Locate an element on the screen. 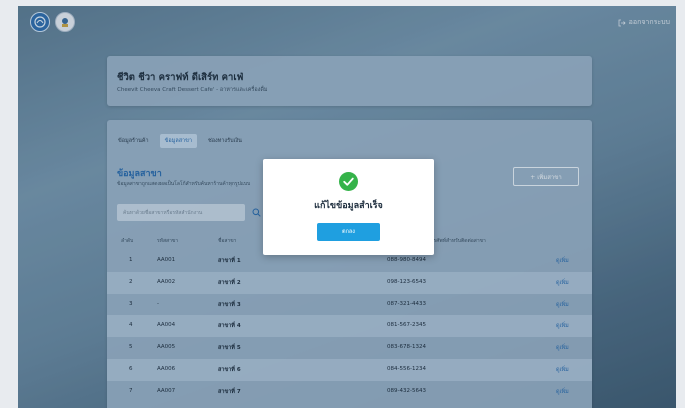 This screenshot has height=408, width=685. confirm-button: ตกลง is located at coordinates (348, 232).